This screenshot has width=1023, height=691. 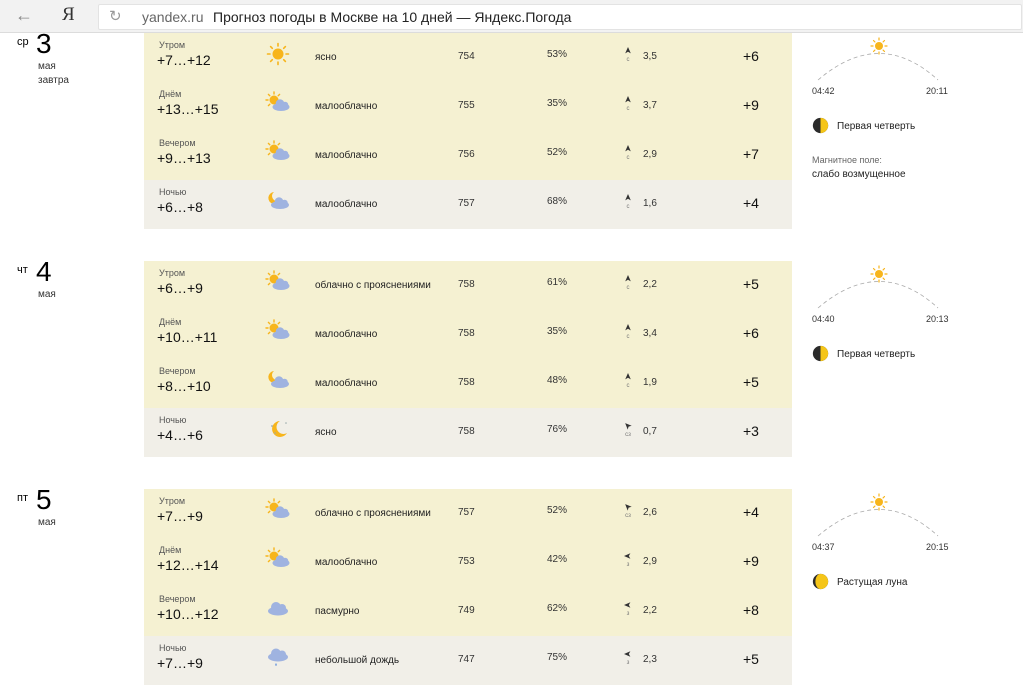 I want to click on moon-icon, so click(x=279, y=429).